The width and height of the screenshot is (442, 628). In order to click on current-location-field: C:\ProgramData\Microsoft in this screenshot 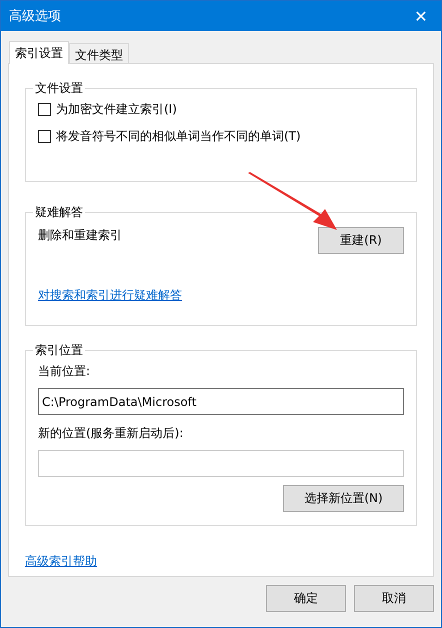, I will do `click(221, 401)`.